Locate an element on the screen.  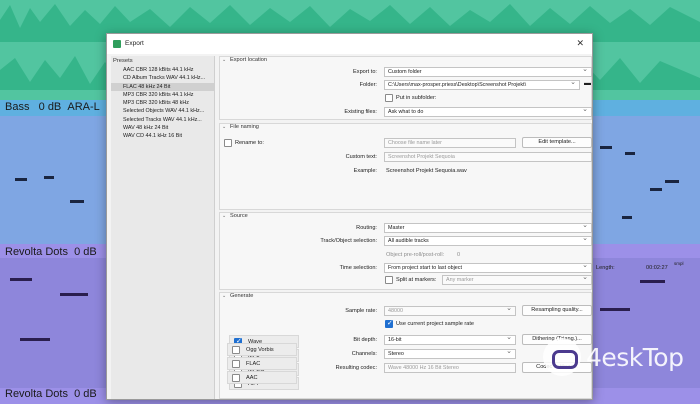
revolta-track-name: Revolta Dots 0 dB is located at coordinates (51, 252).